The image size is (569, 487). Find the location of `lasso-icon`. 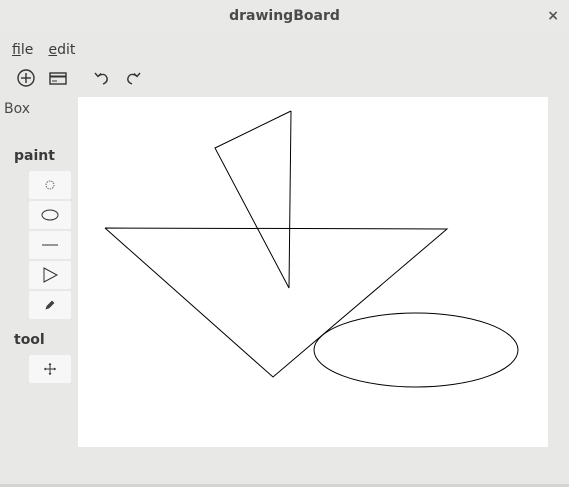

lasso-icon is located at coordinates (50, 185).